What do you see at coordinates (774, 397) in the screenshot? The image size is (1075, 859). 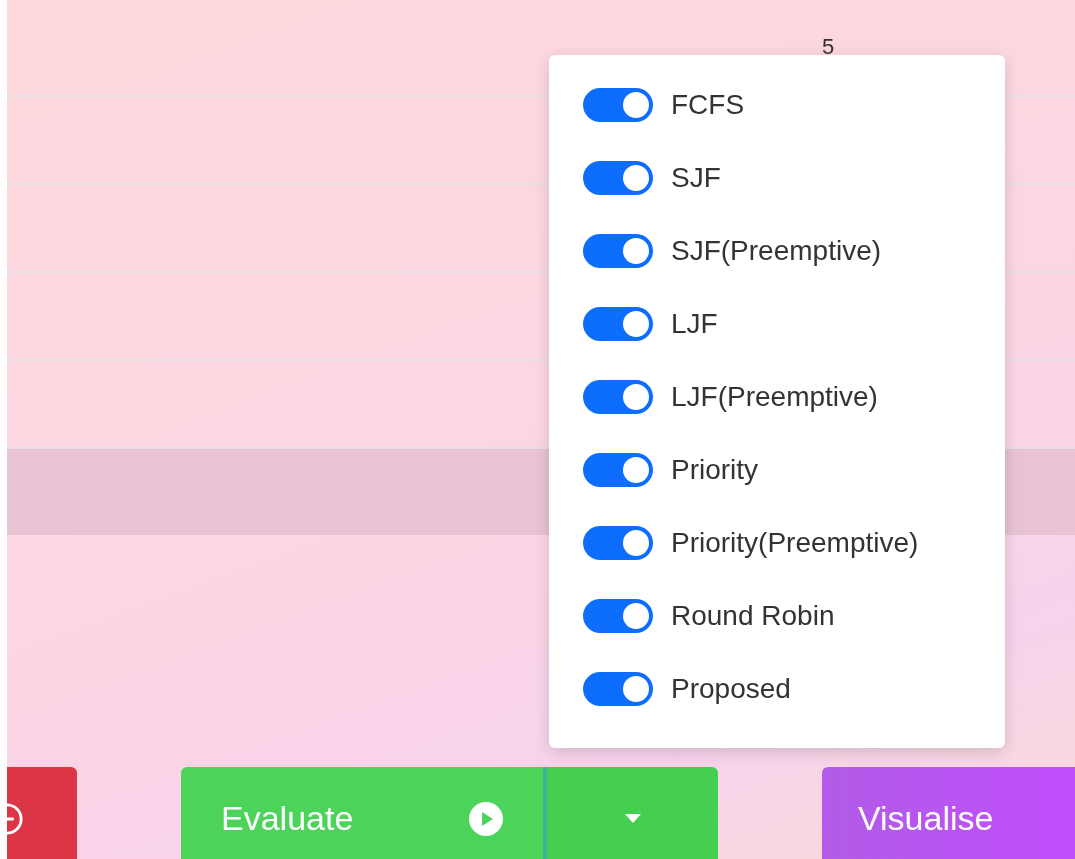 I see `toggle-label: LJF(Preemptive)` at bounding box center [774, 397].